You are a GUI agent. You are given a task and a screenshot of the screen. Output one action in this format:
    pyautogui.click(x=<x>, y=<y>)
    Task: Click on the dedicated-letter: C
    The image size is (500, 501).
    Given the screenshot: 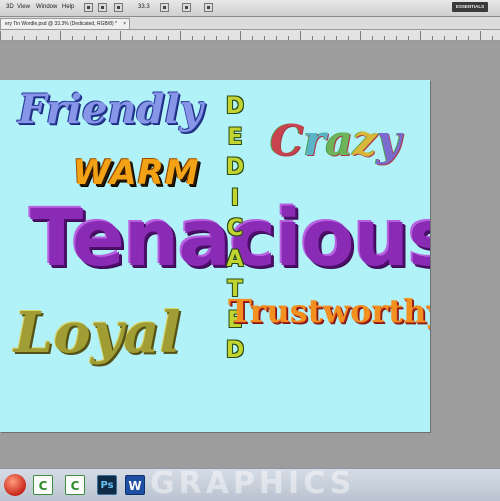 What is the action you would take?
    pyautogui.click(x=235, y=228)
    